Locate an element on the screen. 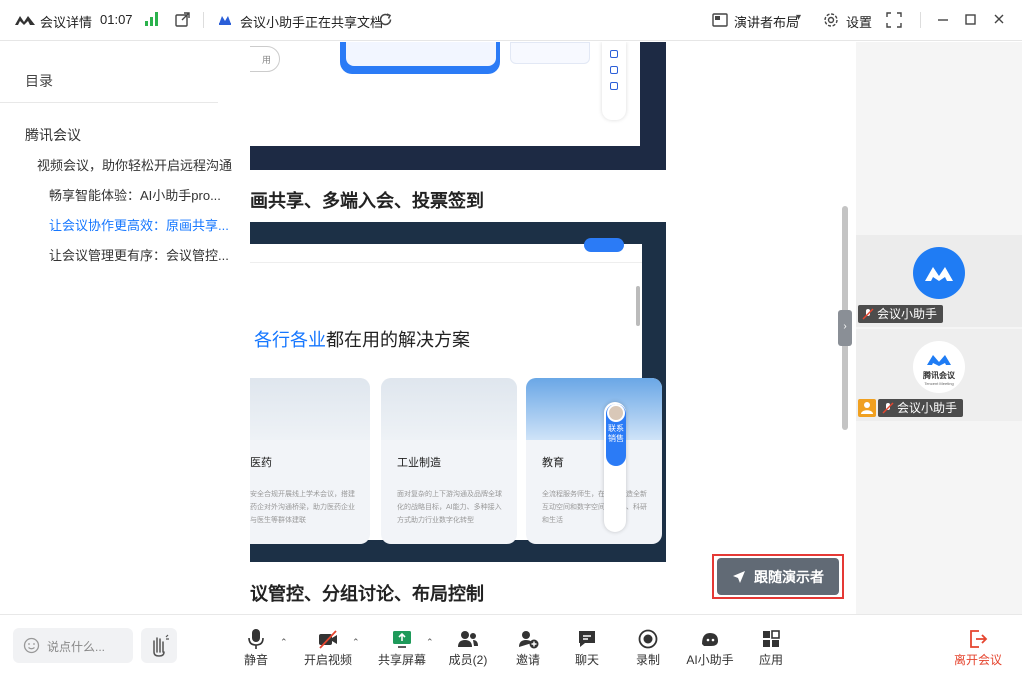  participant-tile: 会议小助手 is located at coordinates (939, 281).